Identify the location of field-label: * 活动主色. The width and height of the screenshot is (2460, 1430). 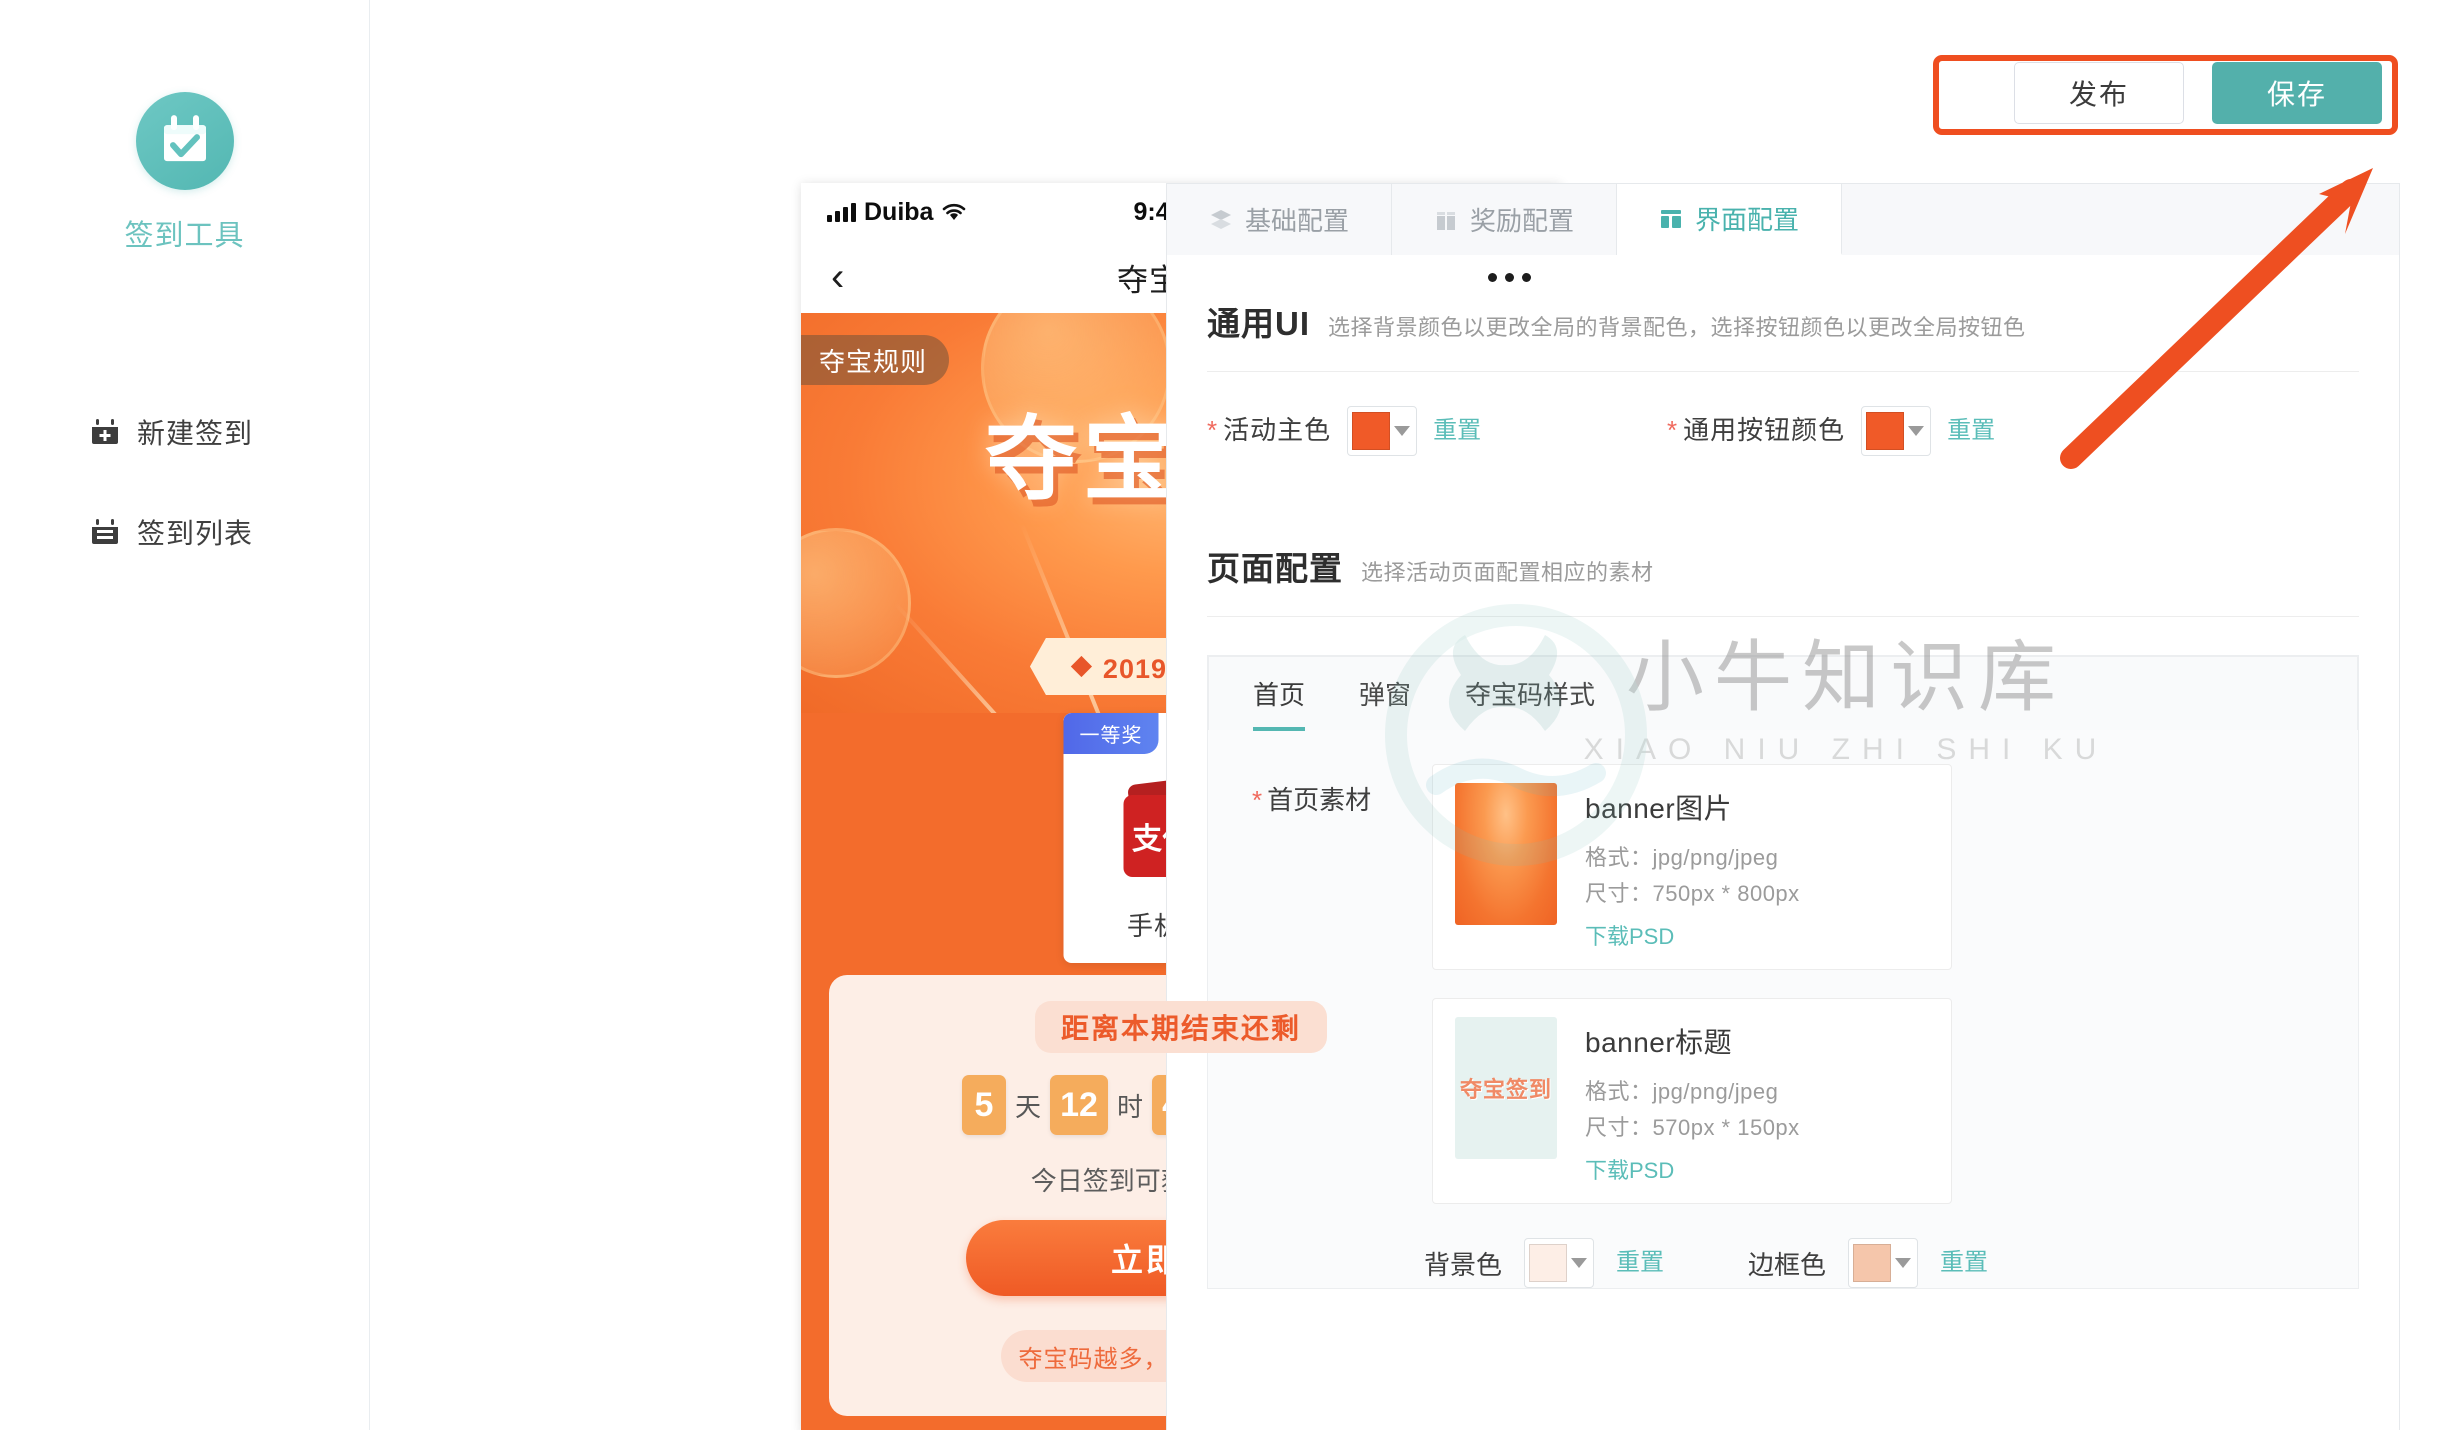
(1269, 430).